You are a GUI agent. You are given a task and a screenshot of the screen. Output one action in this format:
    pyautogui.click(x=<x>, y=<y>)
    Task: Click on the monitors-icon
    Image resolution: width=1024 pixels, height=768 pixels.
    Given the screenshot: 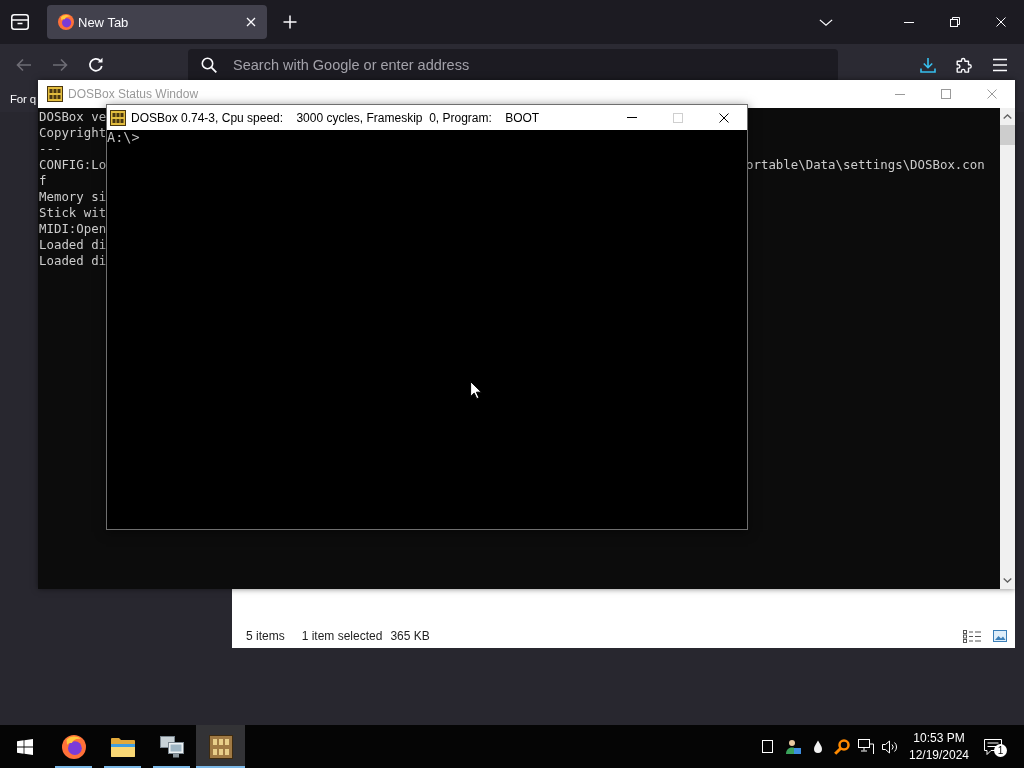 What is the action you would take?
    pyautogui.click(x=171, y=746)
    